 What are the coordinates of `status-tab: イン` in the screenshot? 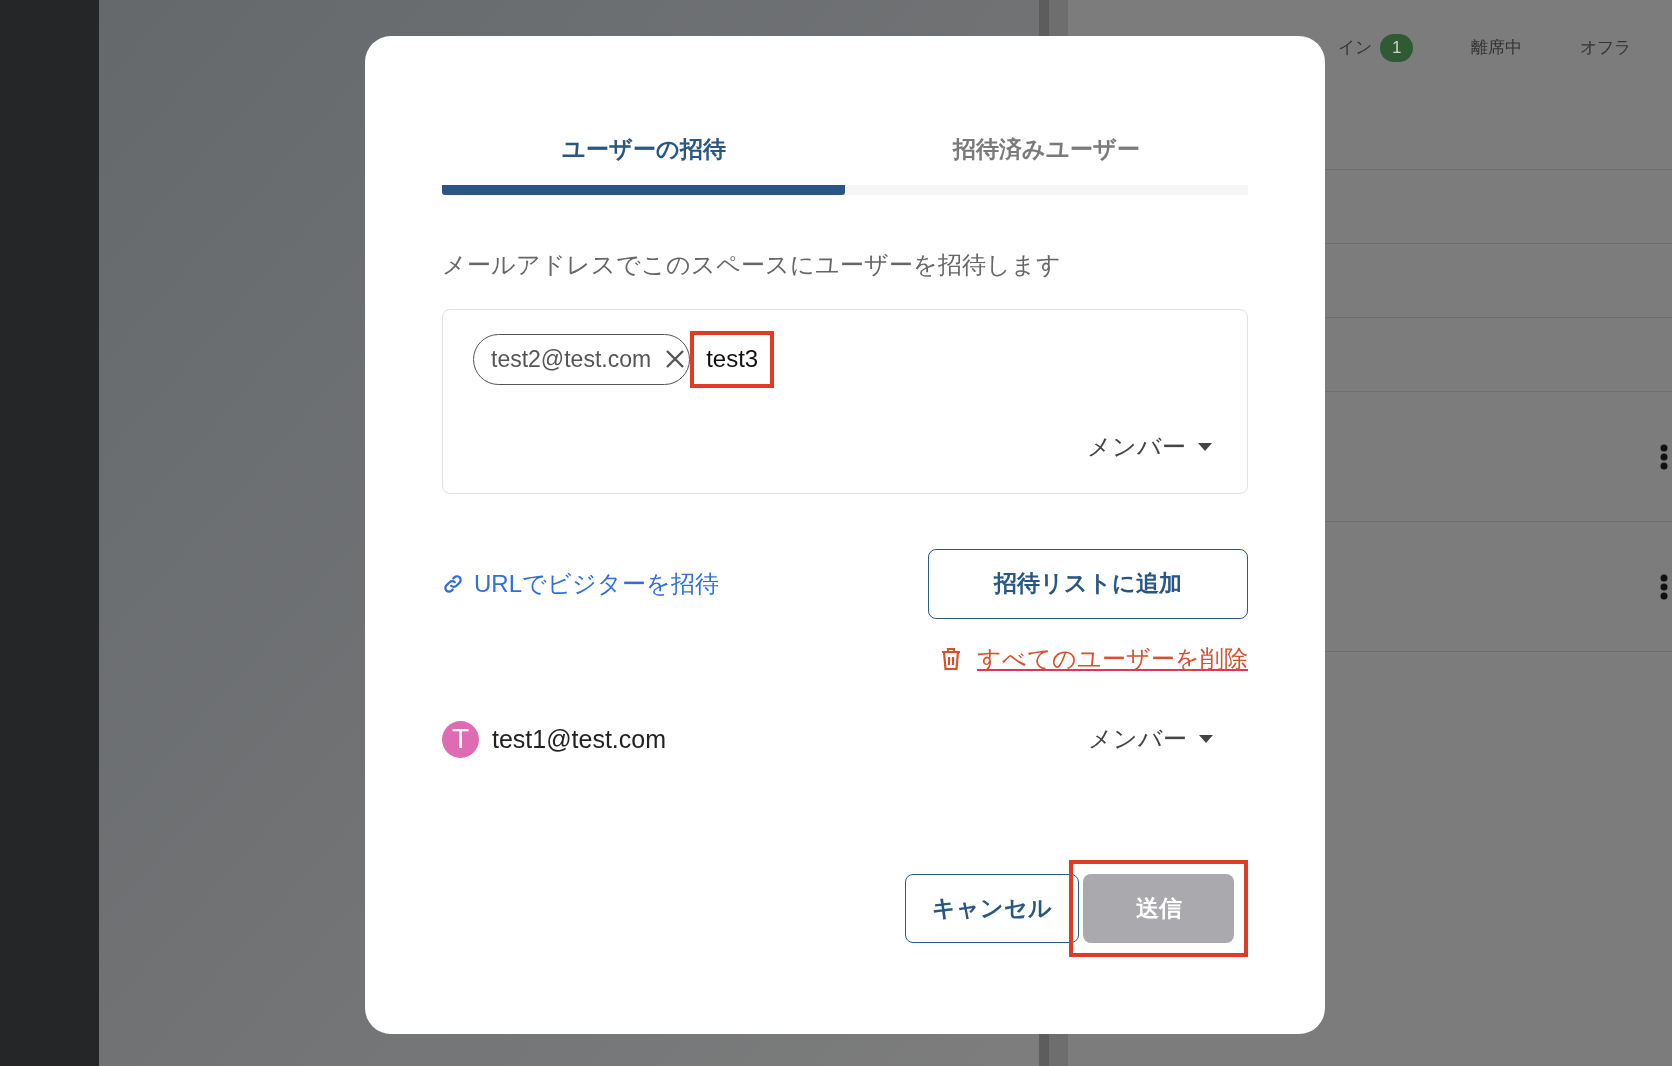 It's located at (1355, 48).